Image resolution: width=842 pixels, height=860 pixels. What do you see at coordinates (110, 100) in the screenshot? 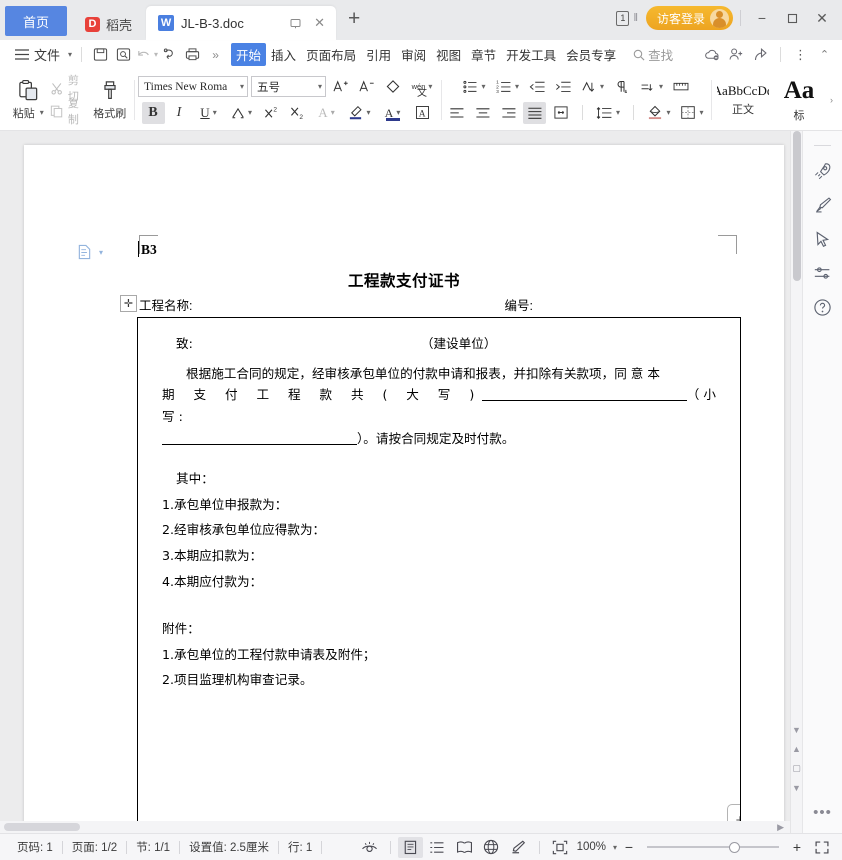
I see `format-painter-button: 格式刷` at bounding box center [110, 100].